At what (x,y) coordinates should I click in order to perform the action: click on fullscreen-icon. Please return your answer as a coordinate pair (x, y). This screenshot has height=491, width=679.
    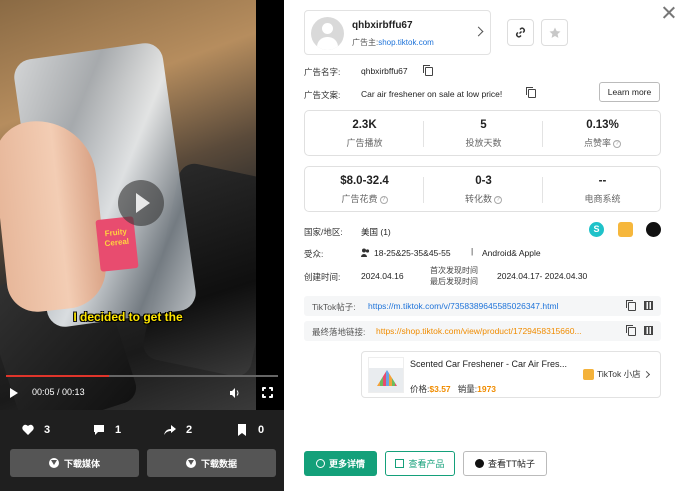
    Looking at the image, I should click on (267, 392).